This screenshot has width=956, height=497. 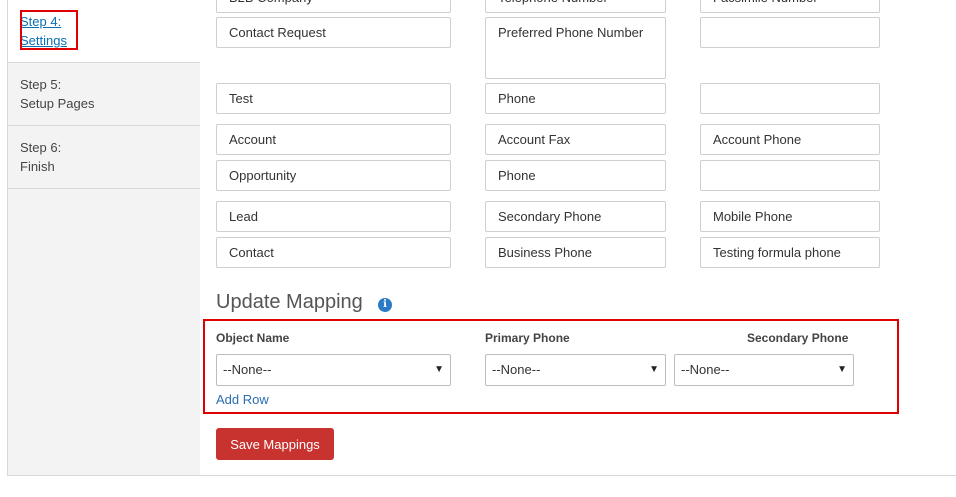 What do you see at coordinates (41, 147) in the screenshot?
I see `step-6-number: Step 6:` at bounding box center [41, 147].